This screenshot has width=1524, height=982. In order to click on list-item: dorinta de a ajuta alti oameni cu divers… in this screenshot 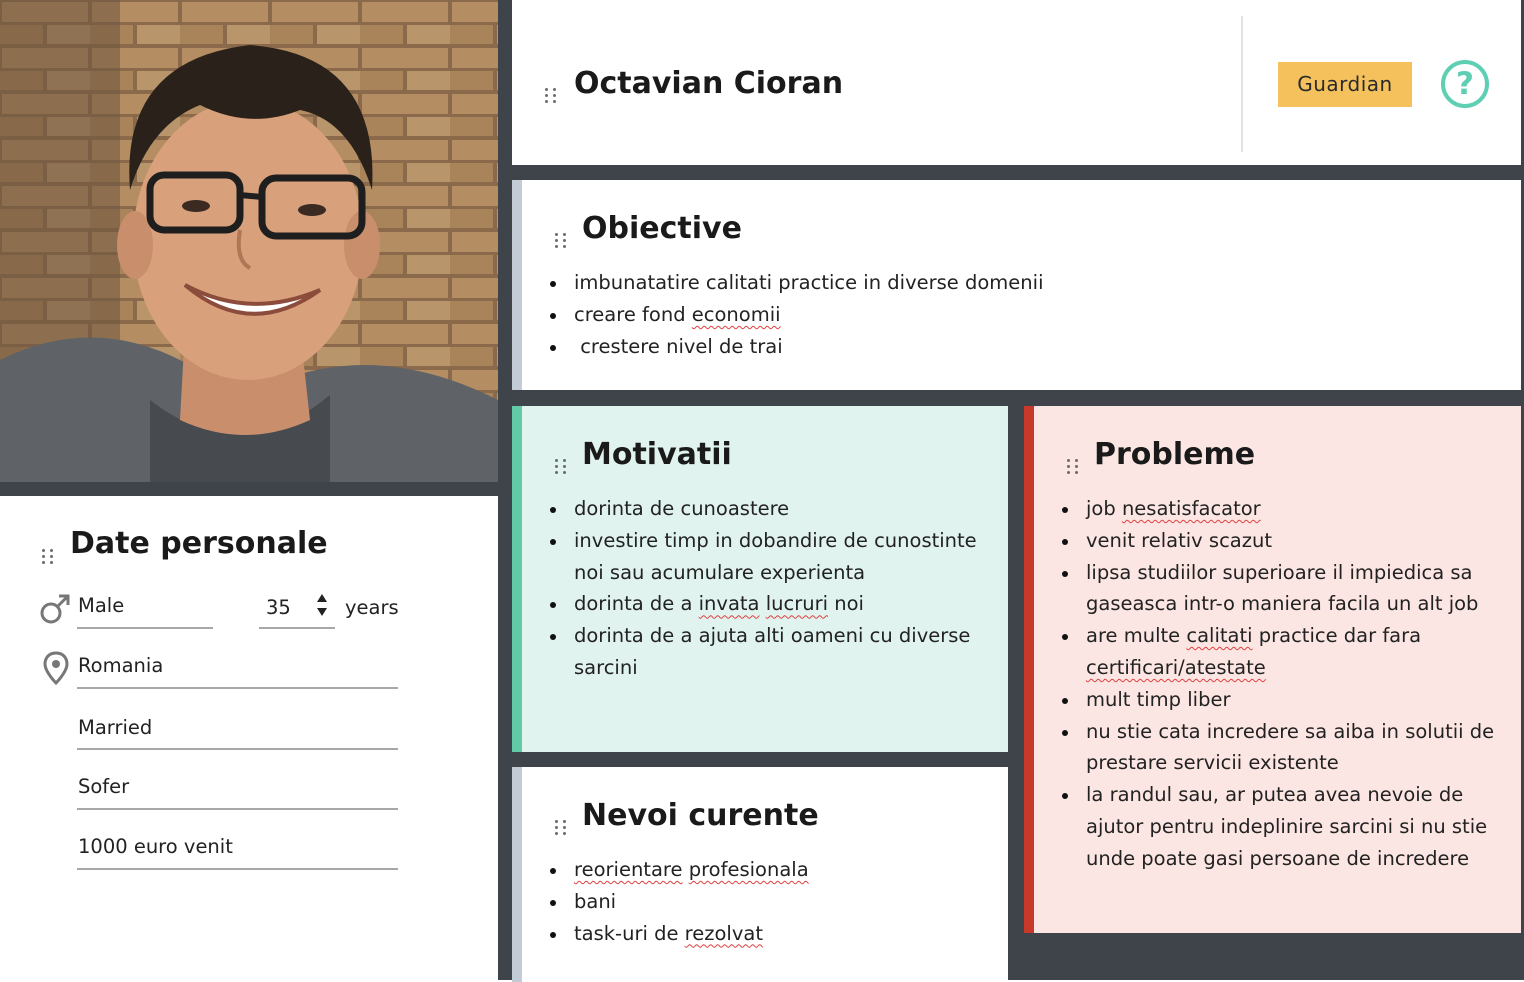, I will do `click(768, 652)`.